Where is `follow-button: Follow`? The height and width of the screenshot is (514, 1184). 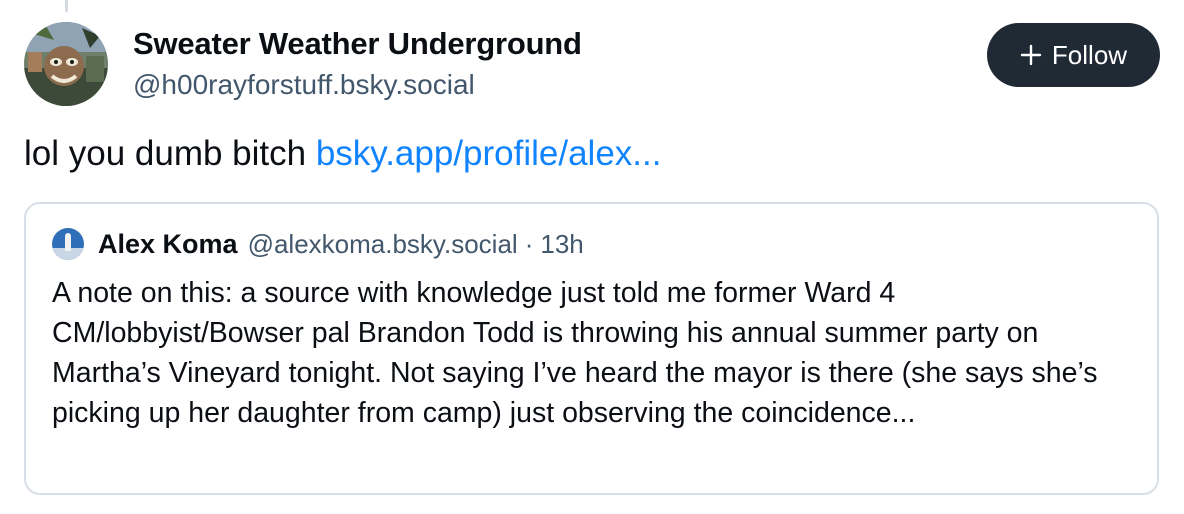
follow-button: Follow is located at coordinates (1073, 55).